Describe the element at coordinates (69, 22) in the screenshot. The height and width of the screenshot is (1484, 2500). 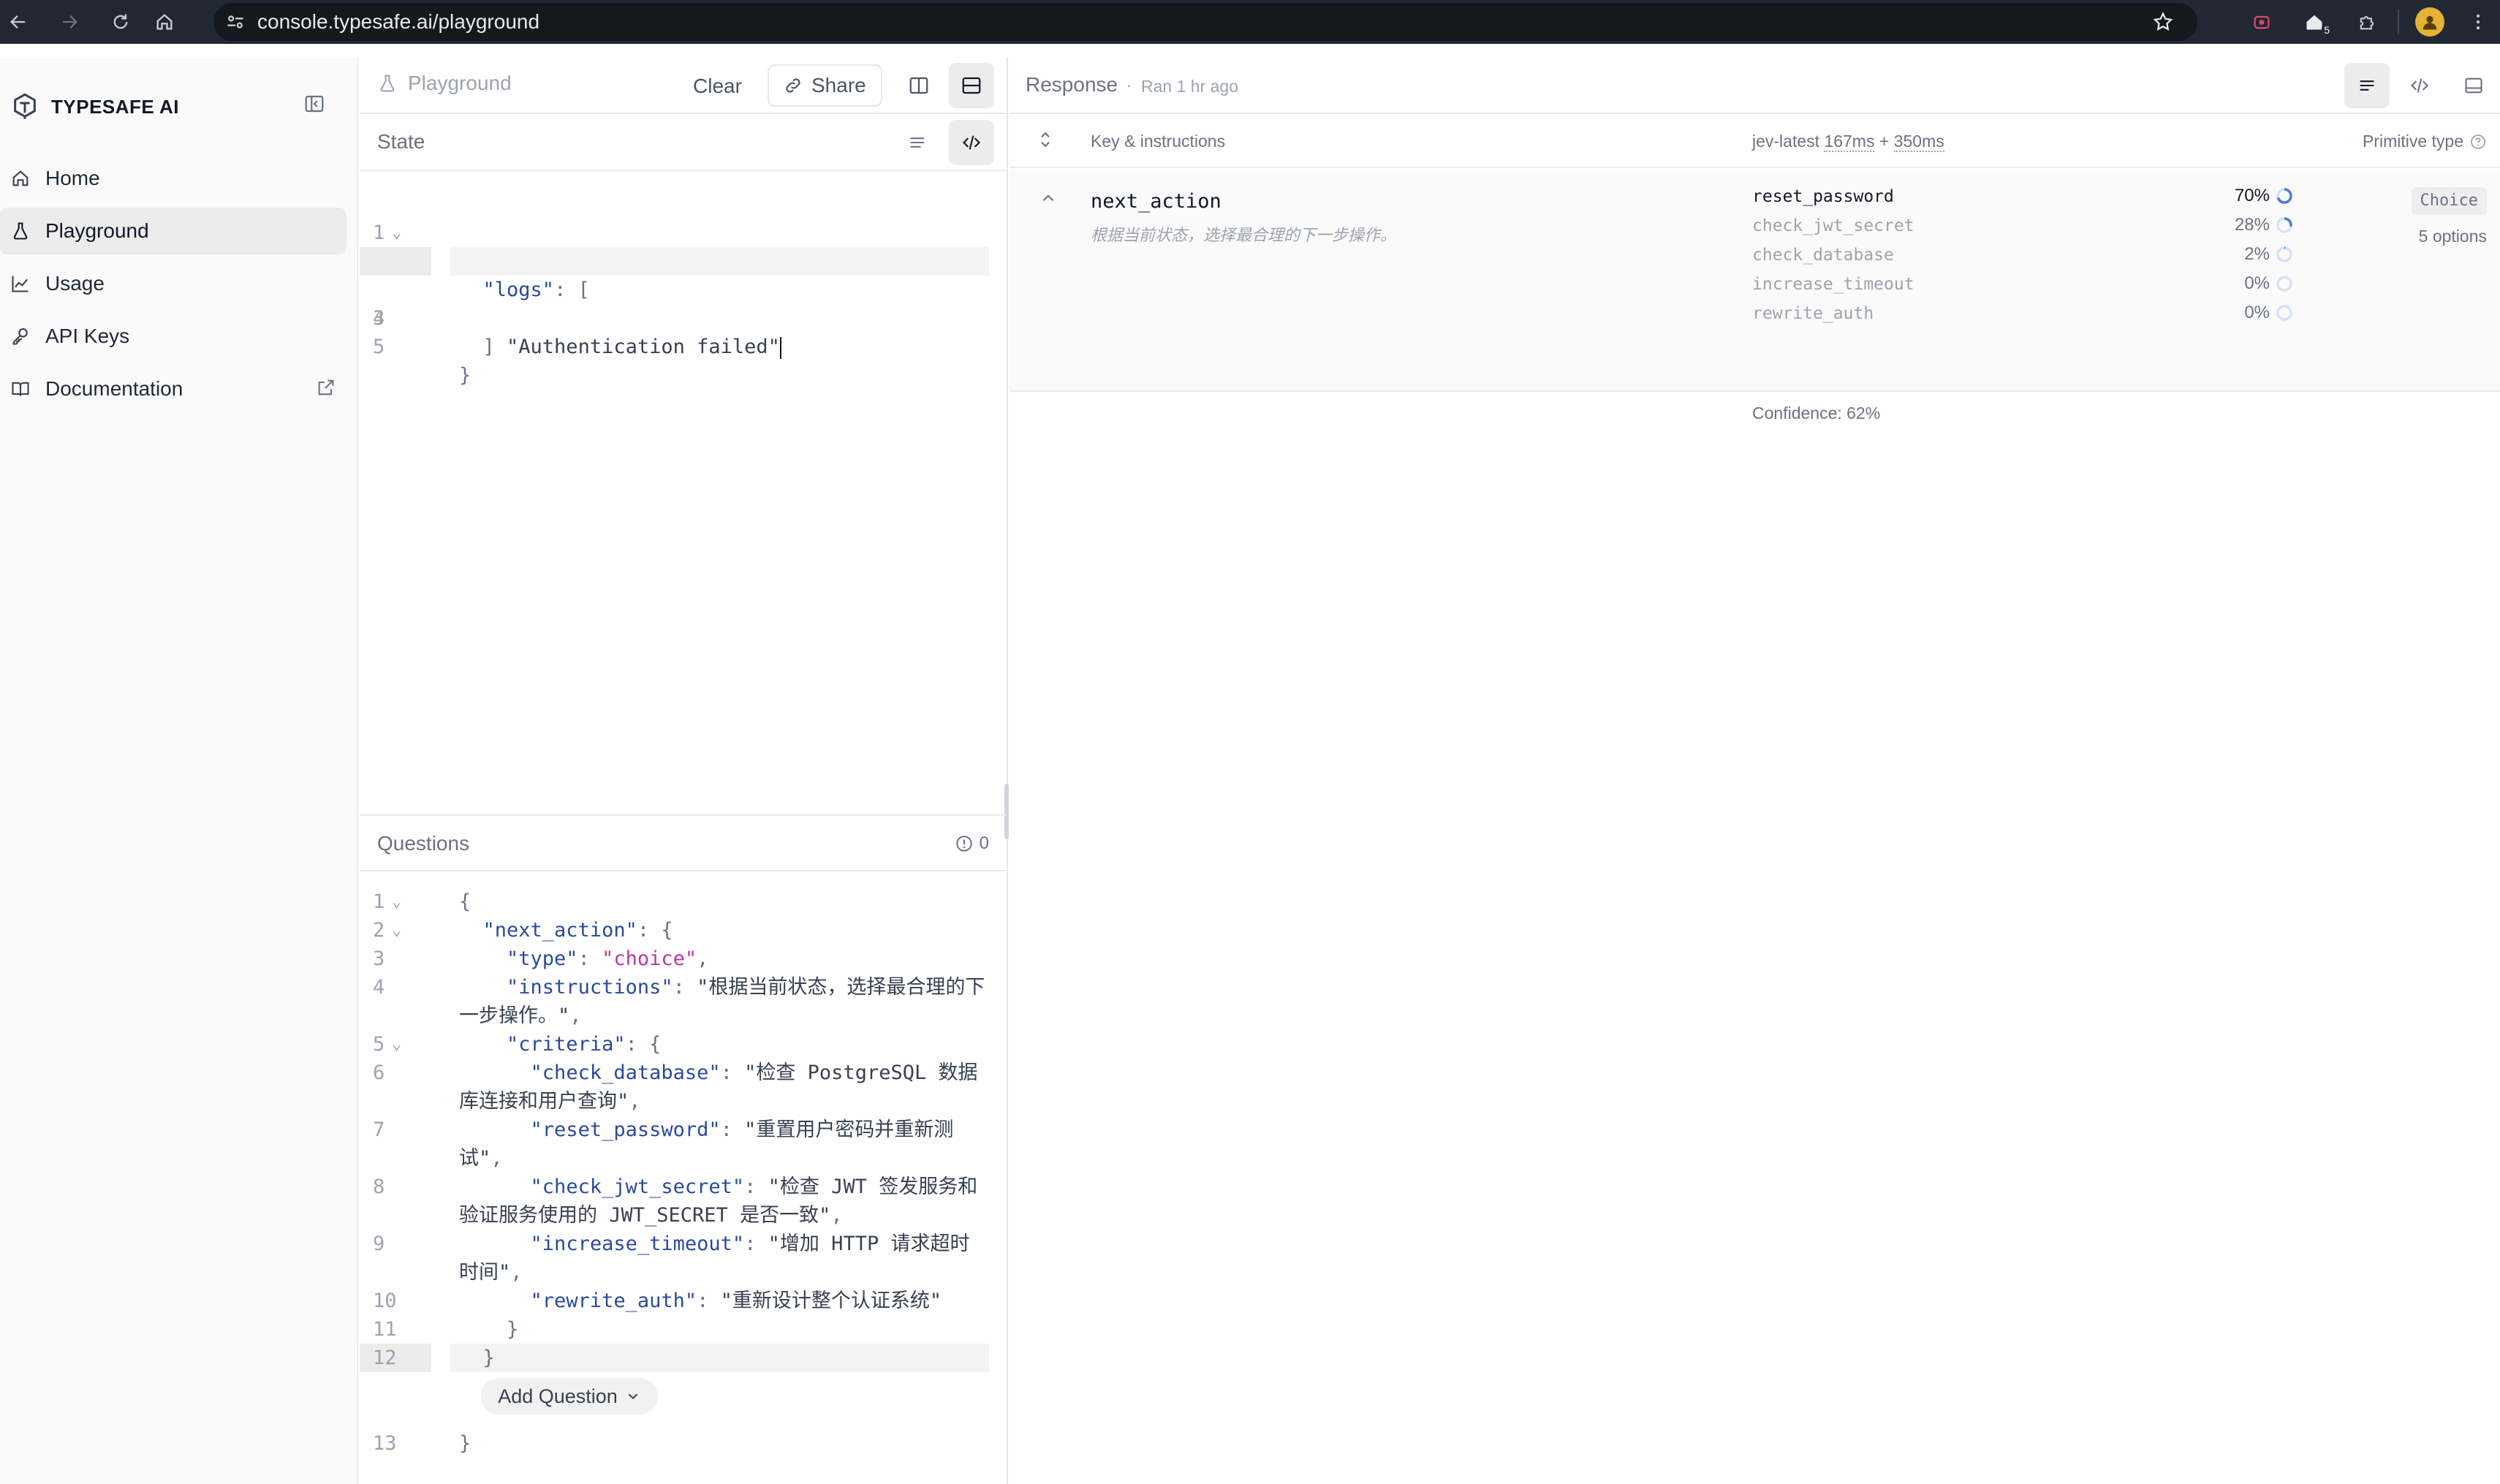
I see `forward-icon` at that location.